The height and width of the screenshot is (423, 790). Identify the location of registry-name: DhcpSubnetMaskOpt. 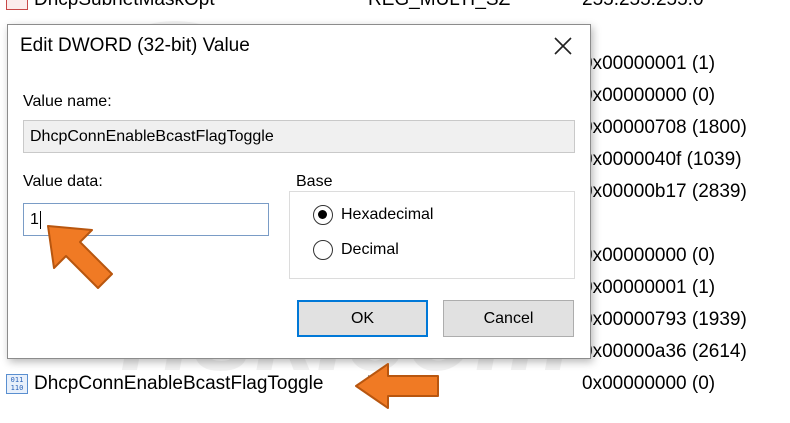
(124, 8).